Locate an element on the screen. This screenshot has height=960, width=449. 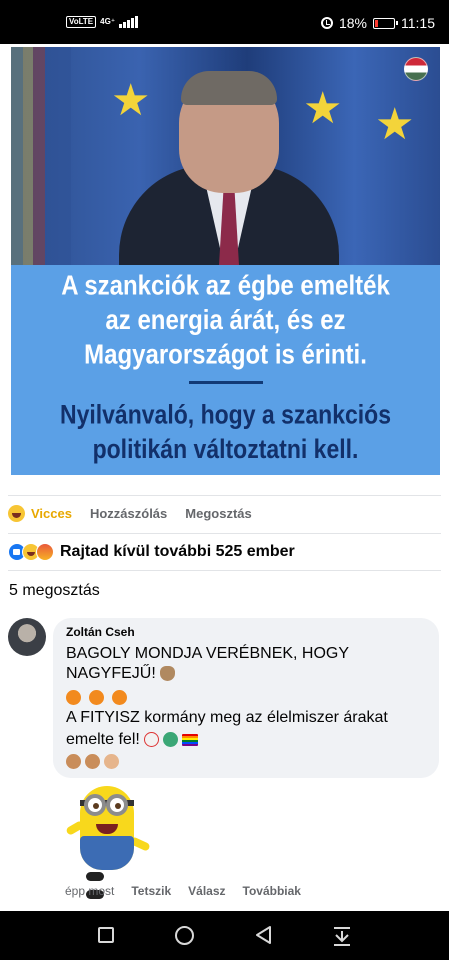
headline-line: az energia árát, és ez is located at coordinates (225, 320).